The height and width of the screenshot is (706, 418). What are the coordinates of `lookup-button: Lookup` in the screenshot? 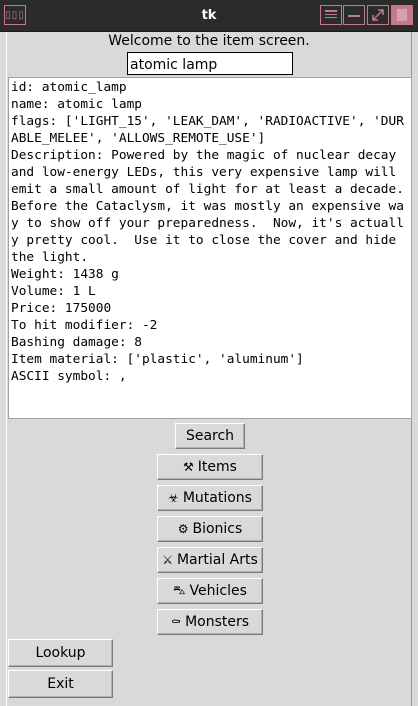 It's located at (60, 653).